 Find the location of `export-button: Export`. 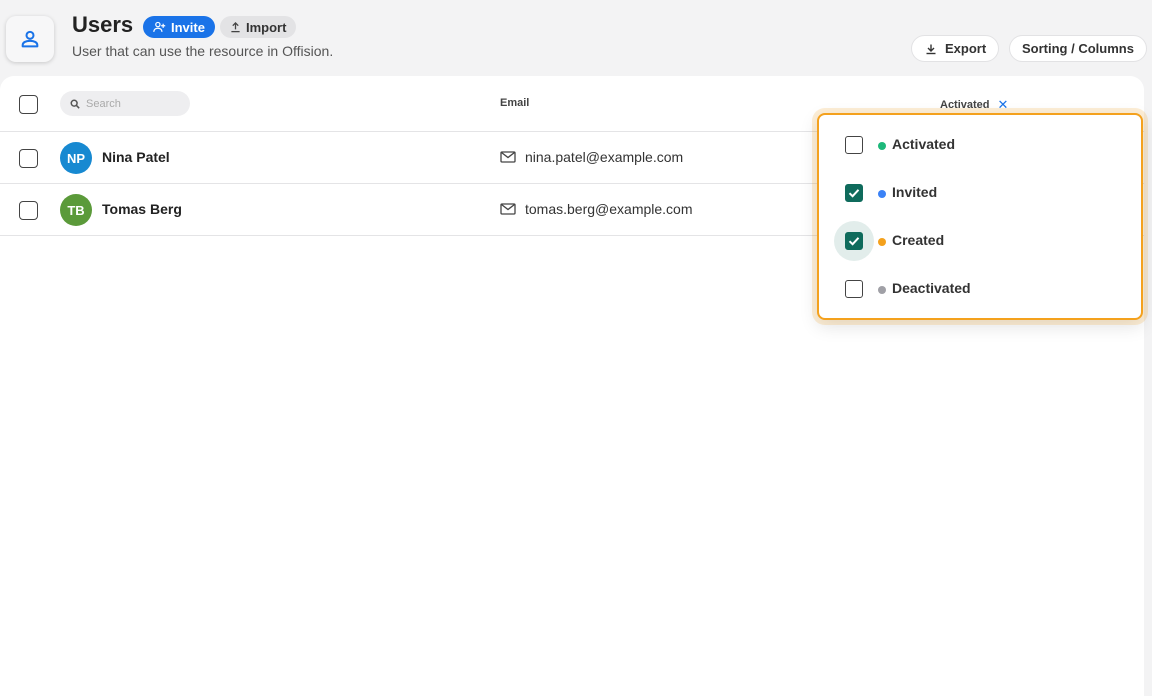

export-button: Export is located at coordinates (955, 48).